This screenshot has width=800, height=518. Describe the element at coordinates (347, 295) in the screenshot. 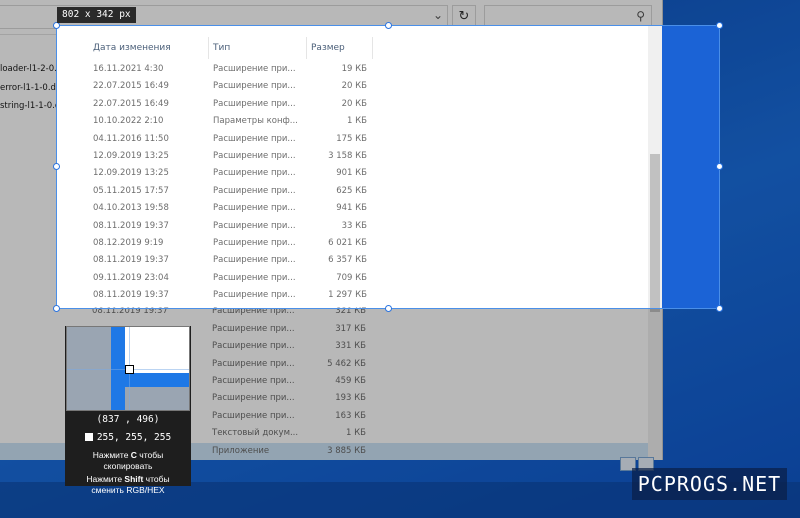

I see `cell-size: 1 297 КБ` at that location.